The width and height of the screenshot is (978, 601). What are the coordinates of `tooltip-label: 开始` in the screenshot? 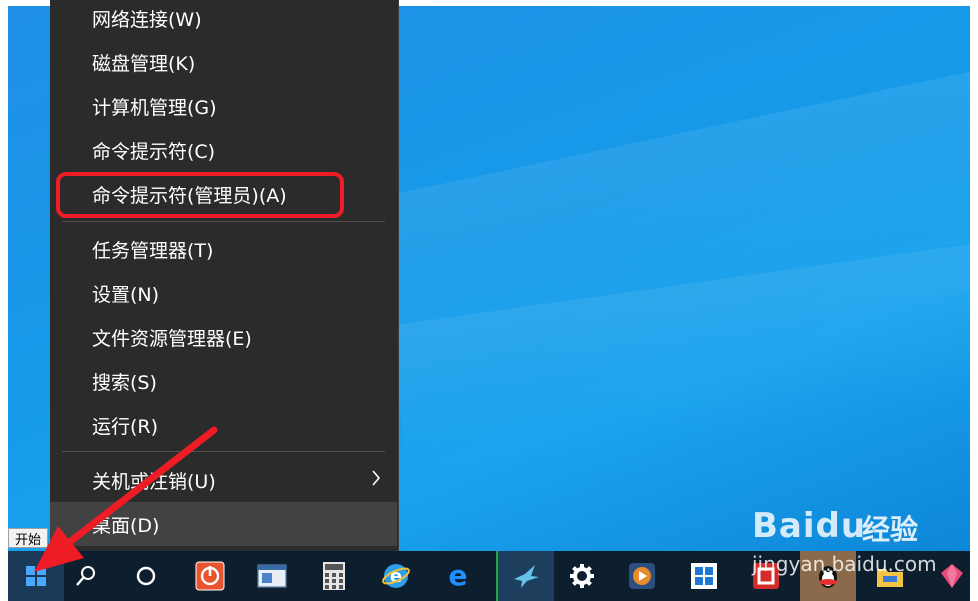 It's located at (27, 540).